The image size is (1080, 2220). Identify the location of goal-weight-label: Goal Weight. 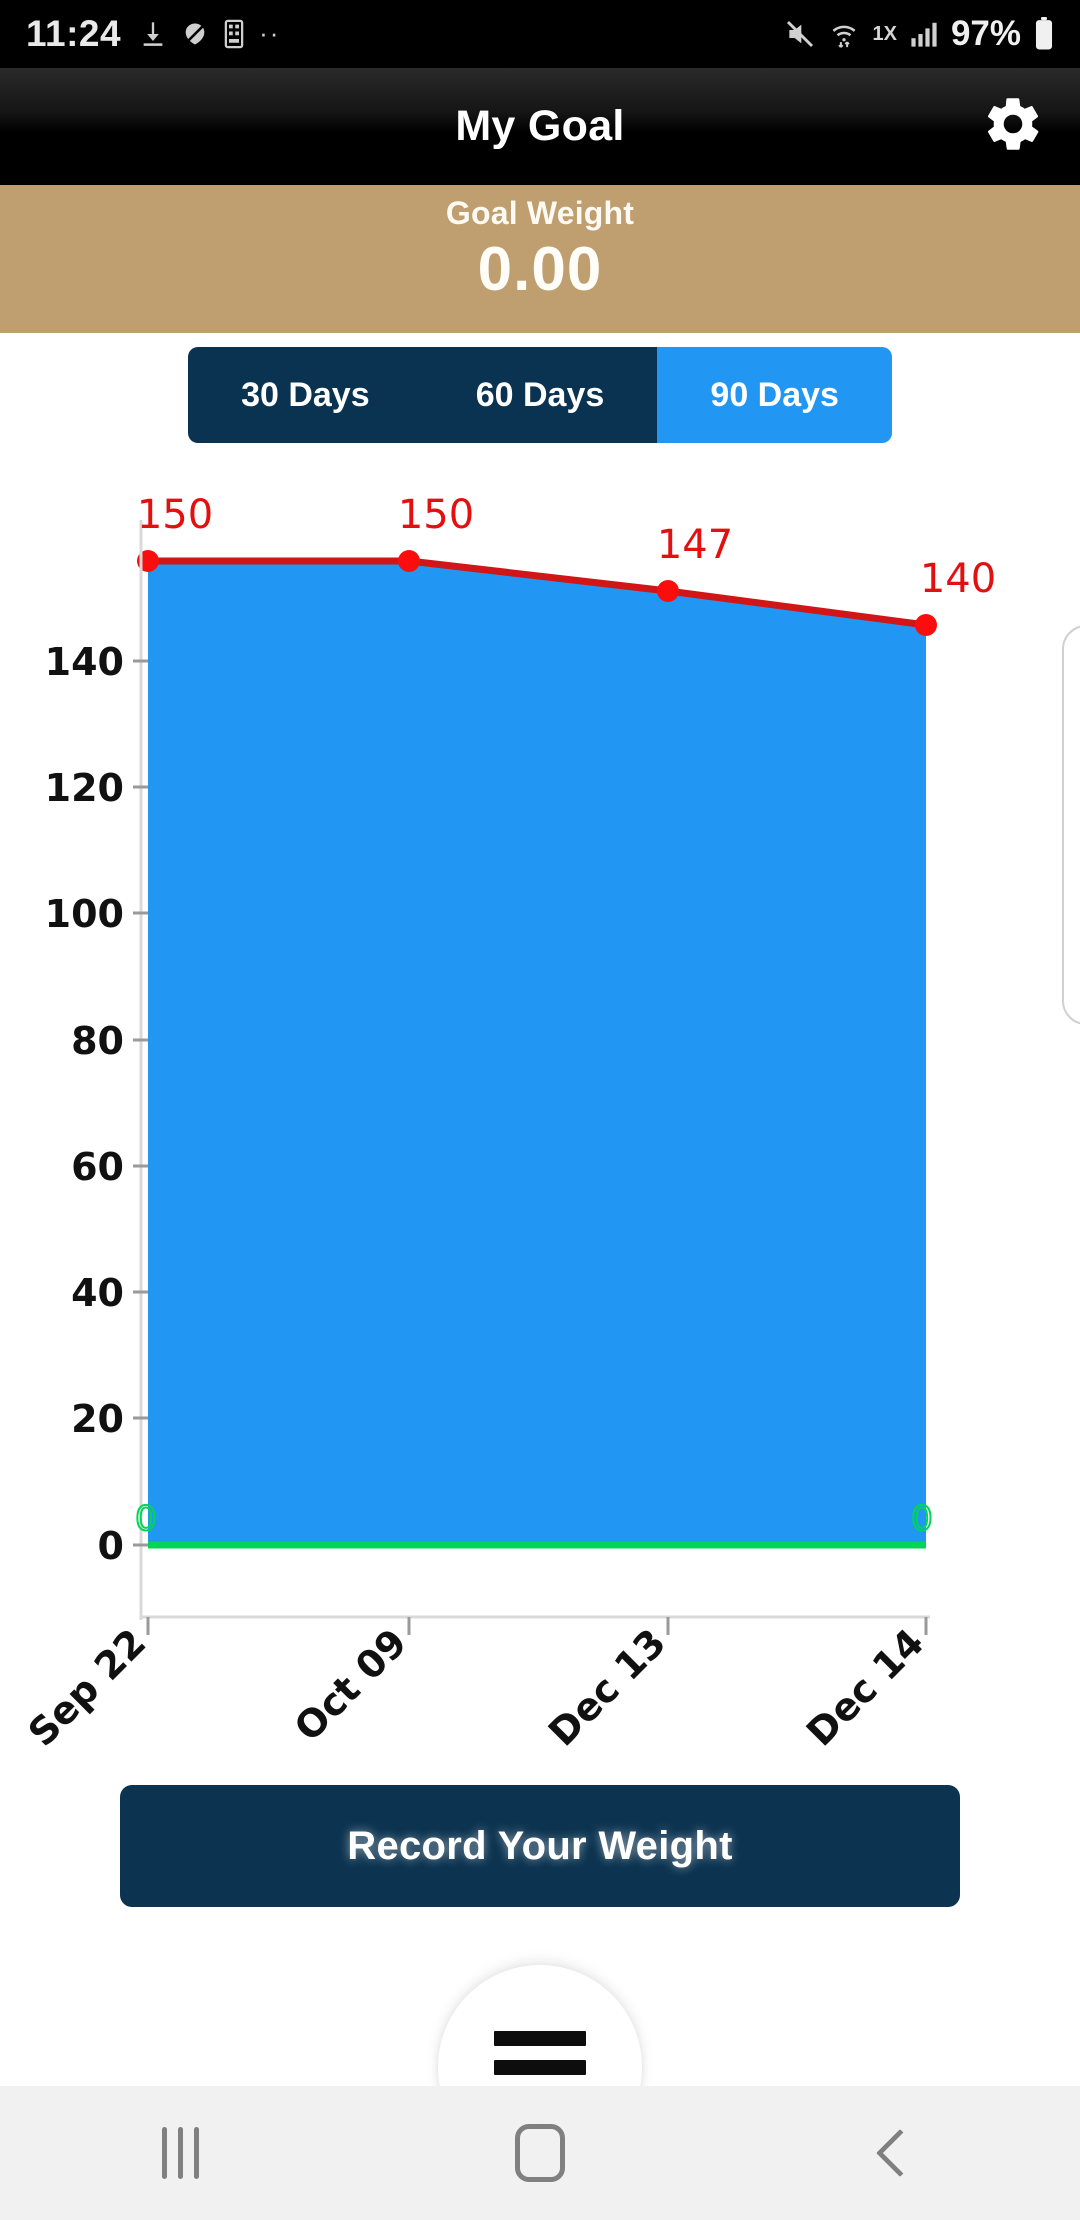
(540, 213).